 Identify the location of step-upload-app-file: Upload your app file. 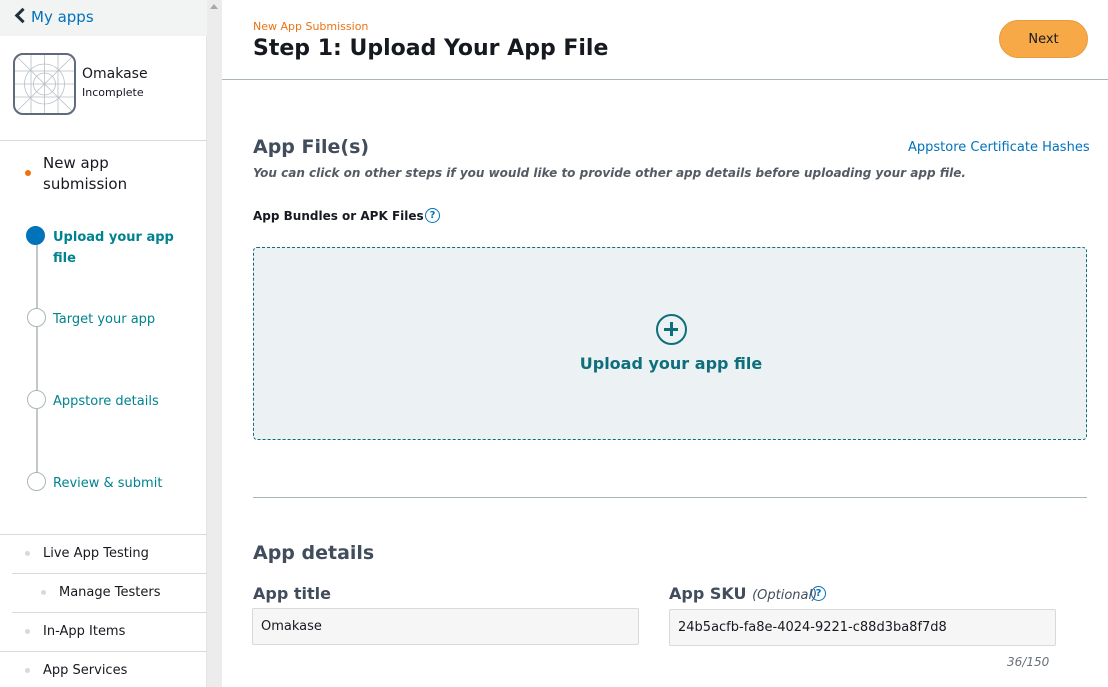
(118, 248).